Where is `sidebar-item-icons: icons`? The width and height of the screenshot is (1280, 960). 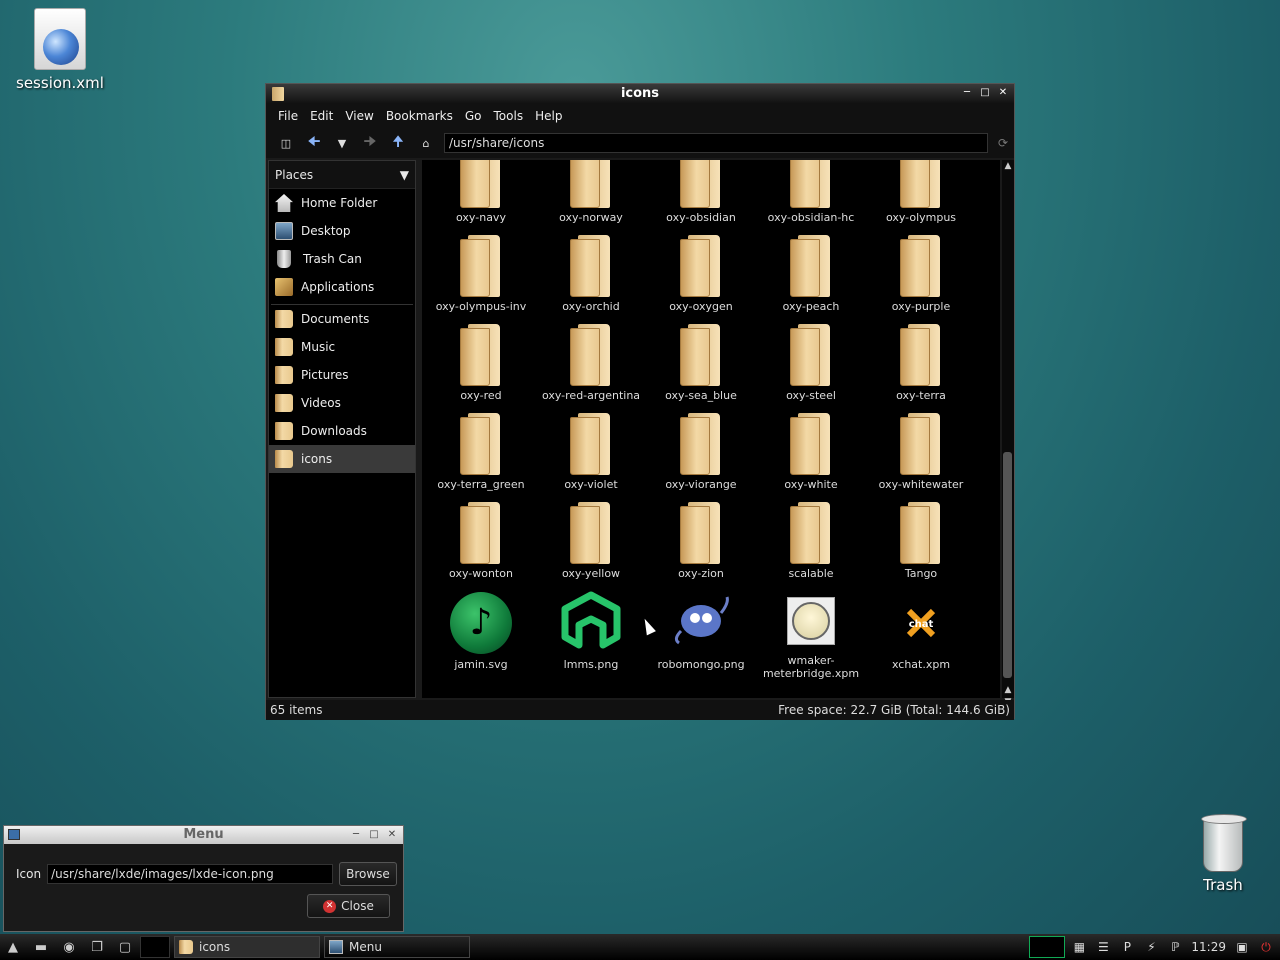 sidebar-item-icons: icons is located at coordinates (342, 459).